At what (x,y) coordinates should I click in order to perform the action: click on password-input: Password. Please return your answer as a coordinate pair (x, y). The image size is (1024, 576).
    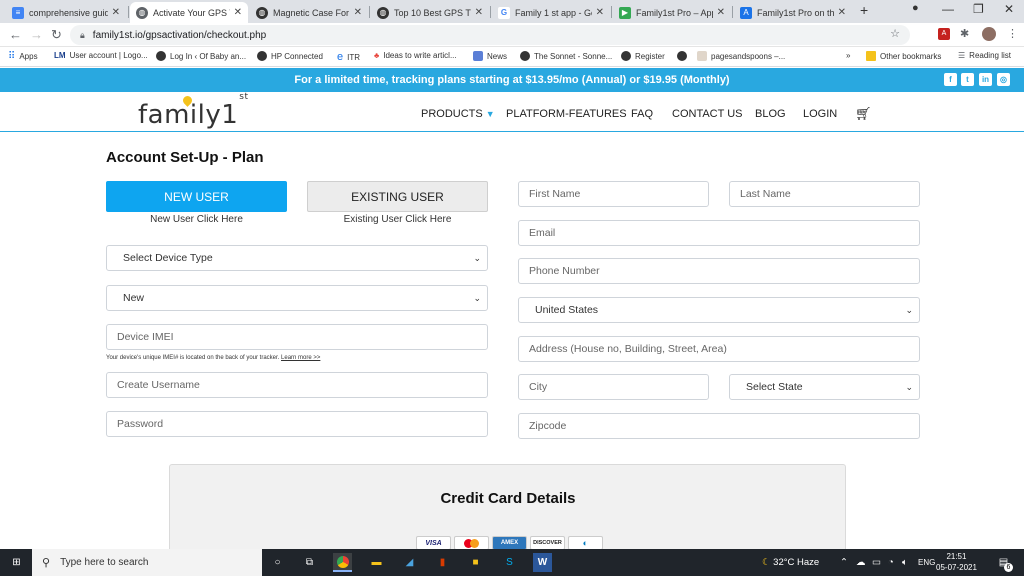
    Looking at the image, I should click on (297, 424).